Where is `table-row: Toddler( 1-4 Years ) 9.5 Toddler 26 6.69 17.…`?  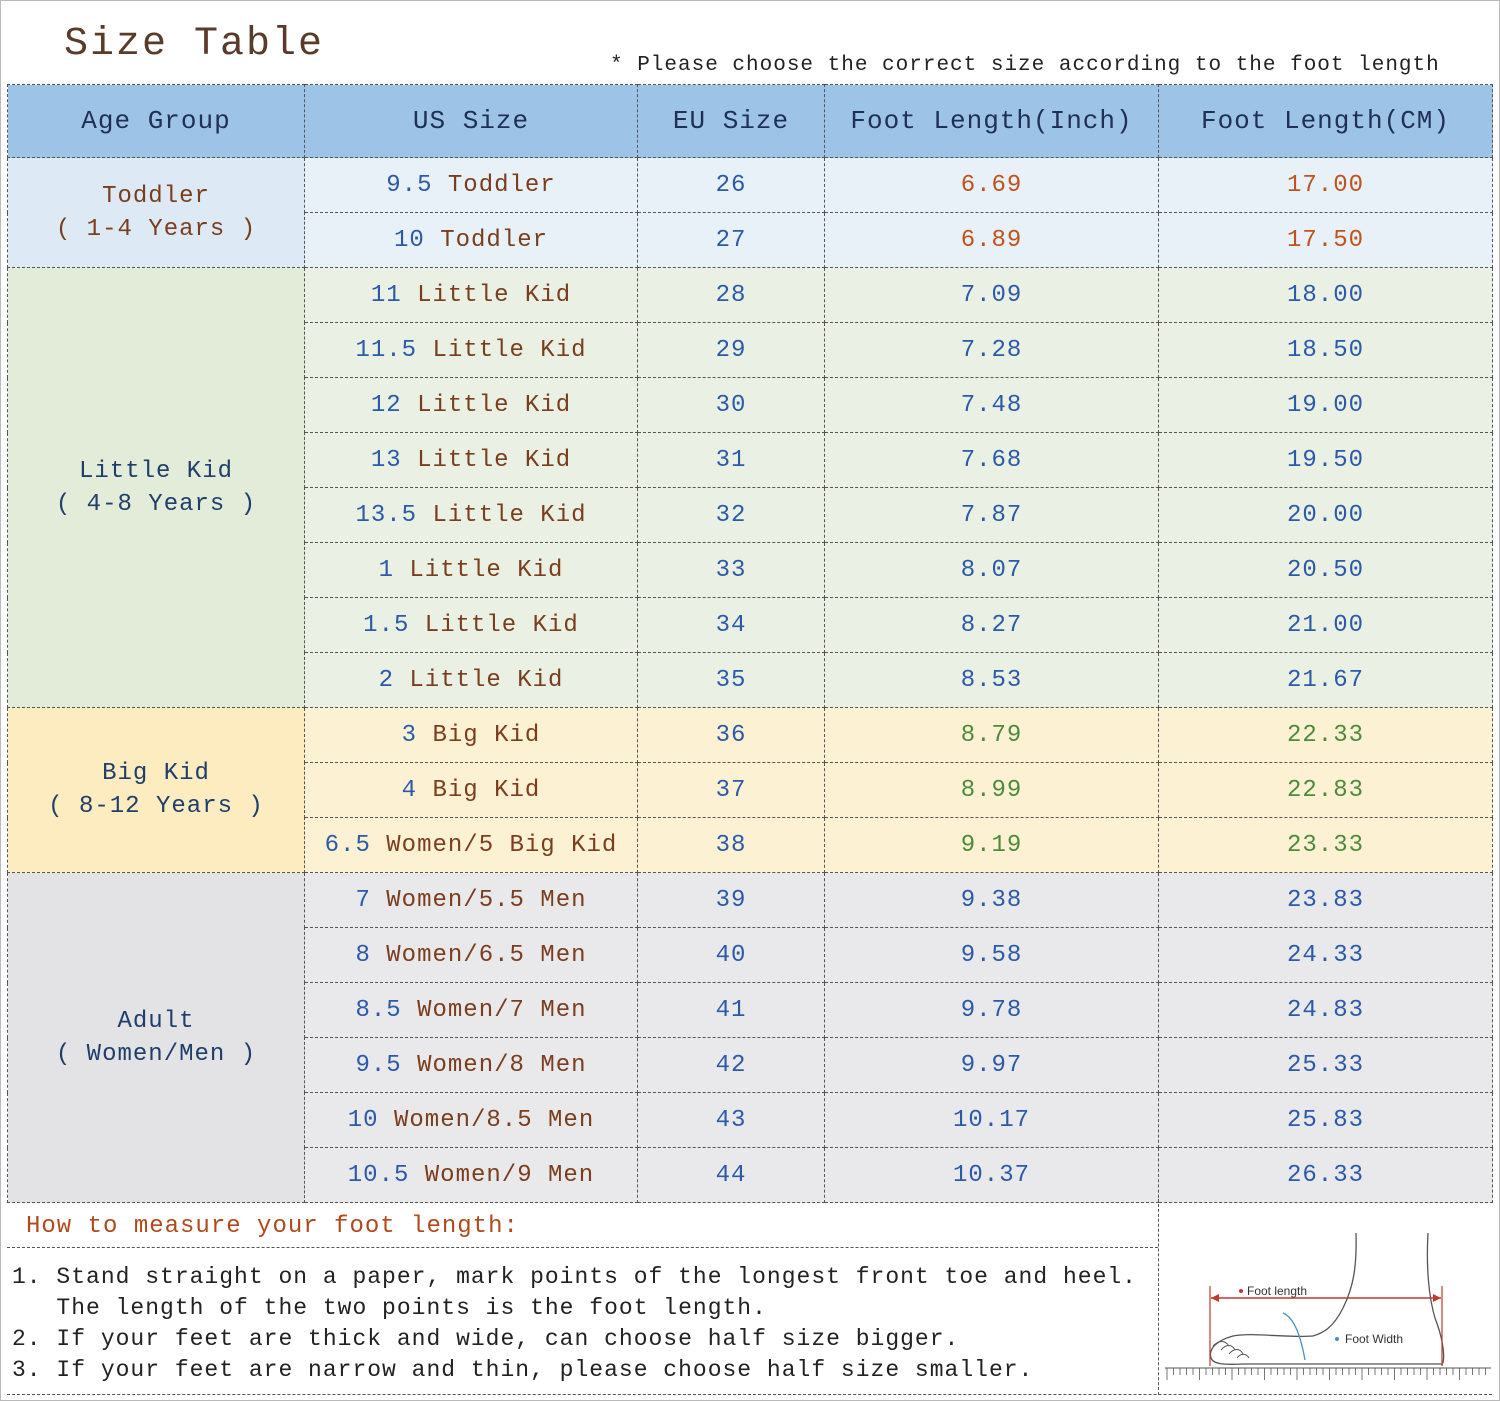 table-row: Toddler( 1-4 Years ) 9.5 Toddler 26 6.69 17.… is located at coordinates (750, 212).